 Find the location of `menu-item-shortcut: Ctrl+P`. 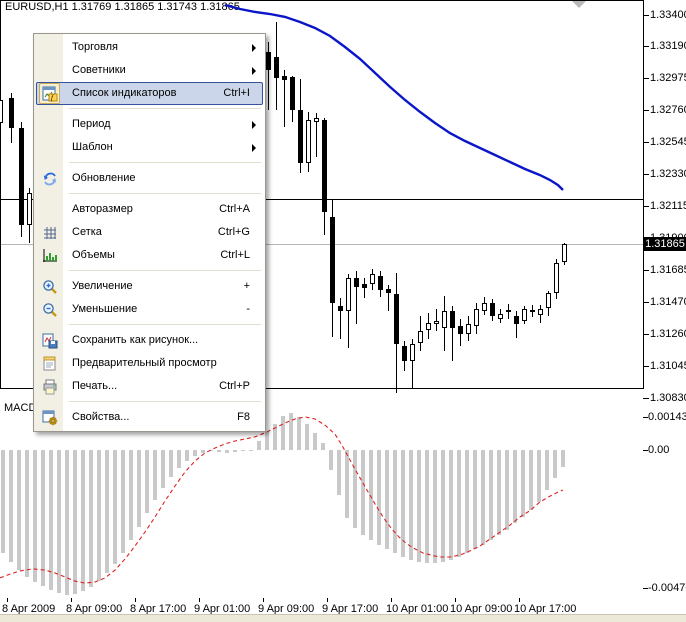

menu-item-shortcut: Ctrl+P is located at coordinates (234, 386).